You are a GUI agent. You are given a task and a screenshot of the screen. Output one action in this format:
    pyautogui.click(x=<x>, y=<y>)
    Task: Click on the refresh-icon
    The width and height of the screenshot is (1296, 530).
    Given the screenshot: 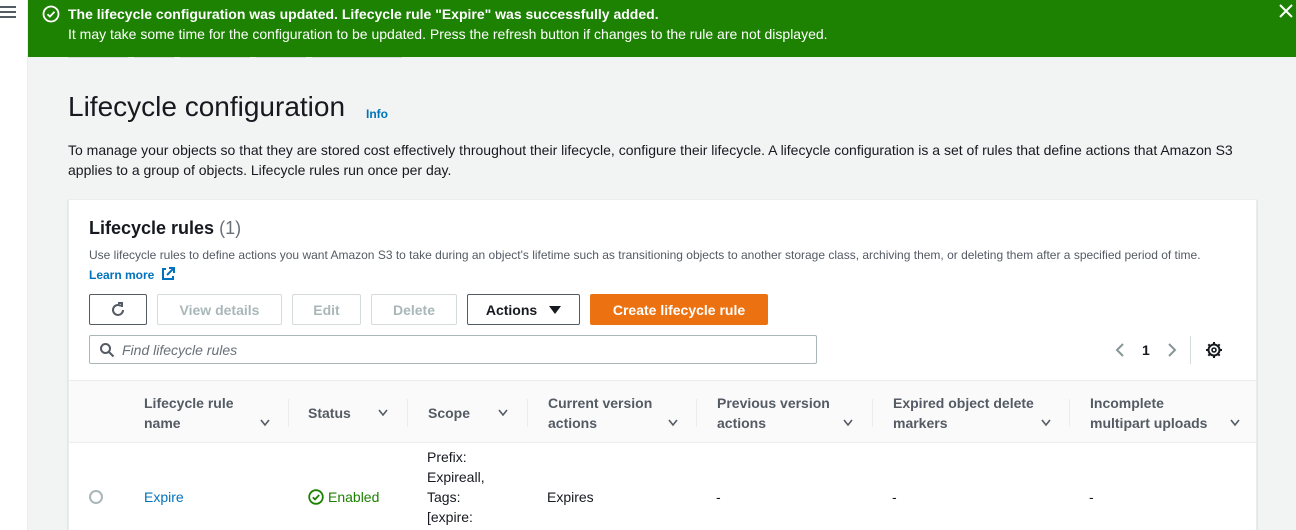 What is the action you would take?
    pyautogui.click(x=118, y=308)
    